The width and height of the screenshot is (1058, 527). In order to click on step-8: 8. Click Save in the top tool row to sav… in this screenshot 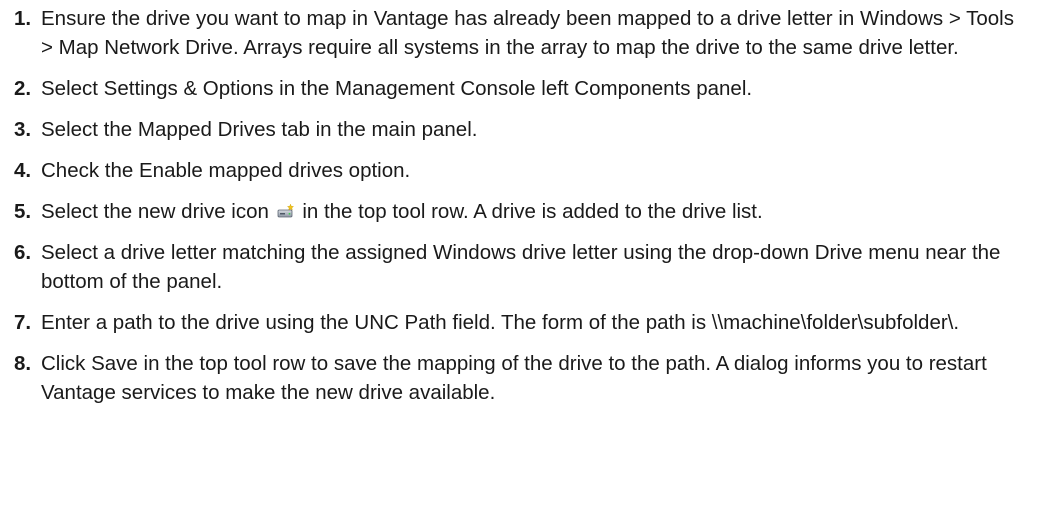, I will do `click(529, 378)`.